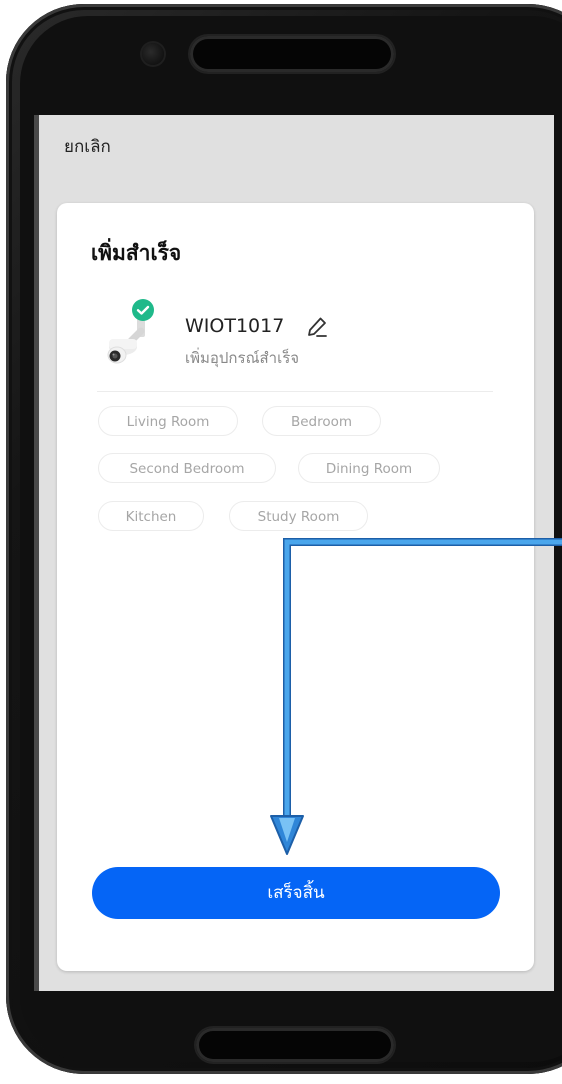 The height and width of the screenshot is (1084, 562). I want to click on page-title: เพิ่มสำเร็จ, so click(136, 253).